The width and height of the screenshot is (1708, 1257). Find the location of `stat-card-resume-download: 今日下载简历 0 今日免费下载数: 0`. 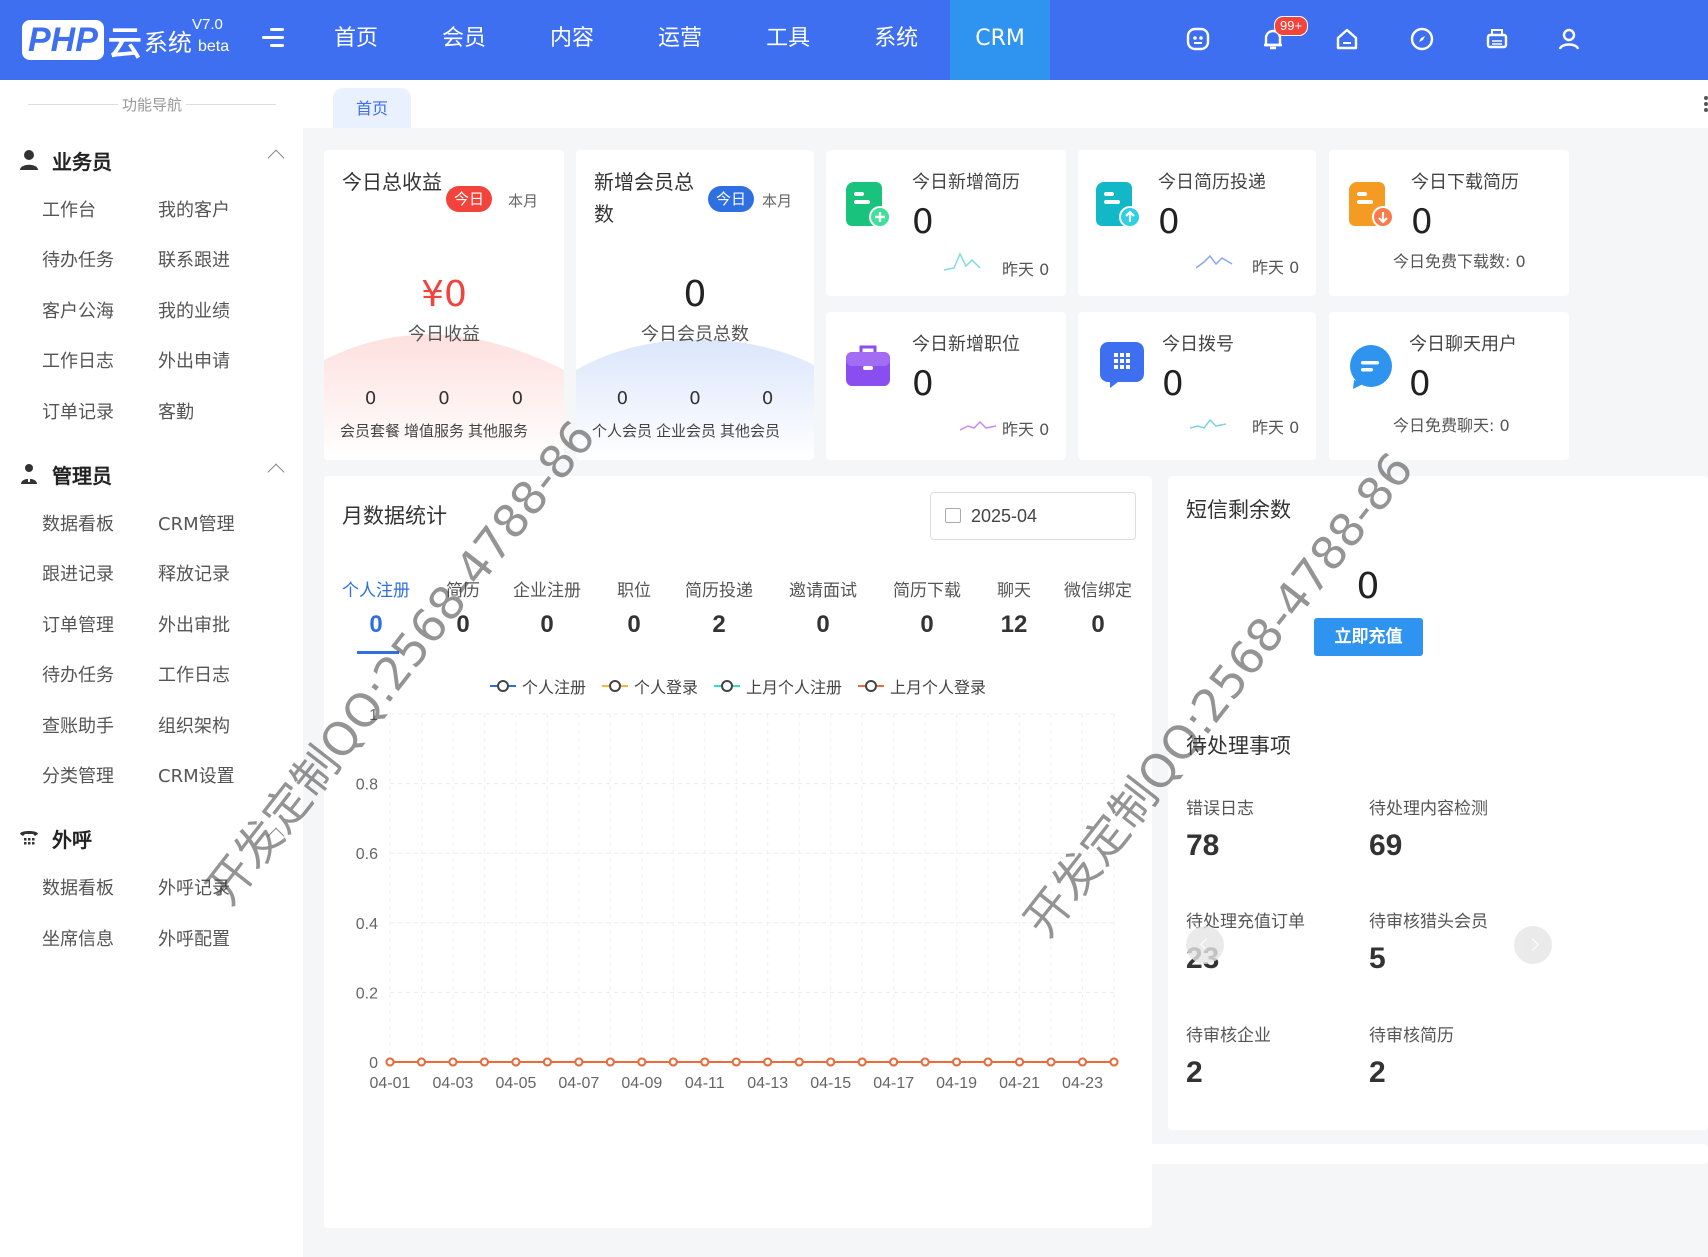

stat-card-resume-download: 今日下载简历 0 今日免费下载数: 0 is located at coordinates (1449, 223).